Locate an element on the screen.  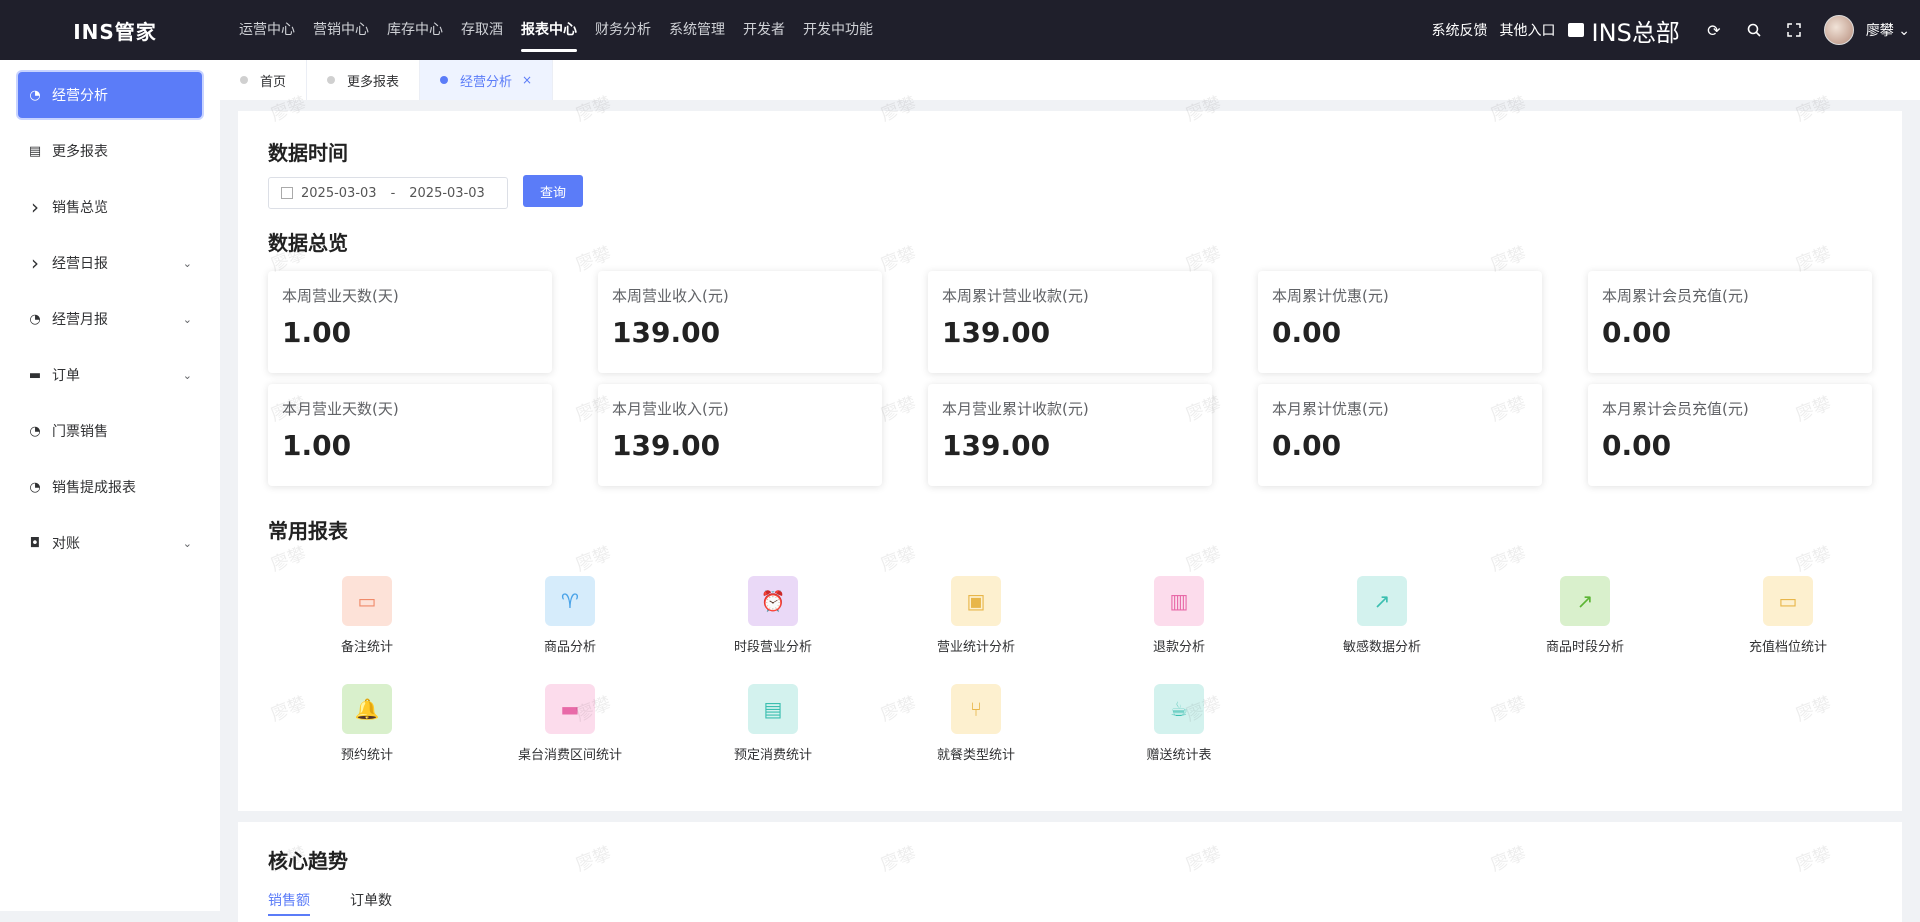
trend-icon: ↗ is located at coordinates (1382, 601).